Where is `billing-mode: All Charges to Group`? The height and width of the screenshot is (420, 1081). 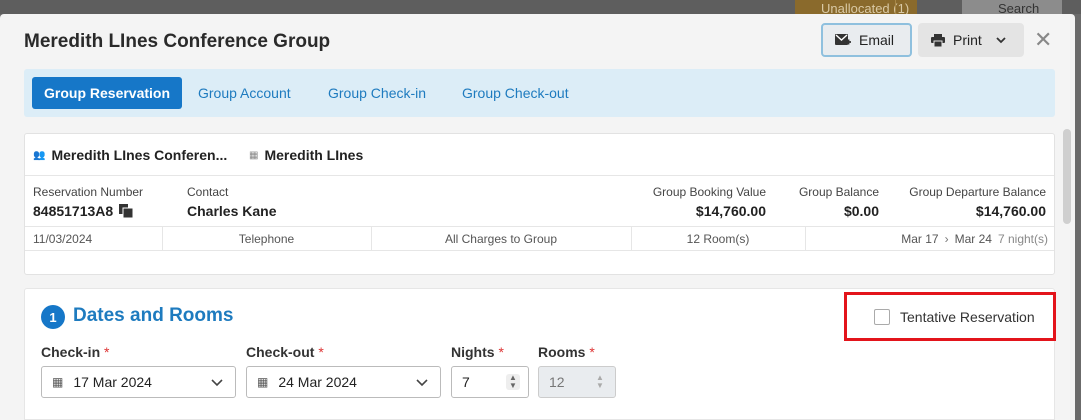
billing-mode: All Charges to Group is located at coordinates (501, 239).